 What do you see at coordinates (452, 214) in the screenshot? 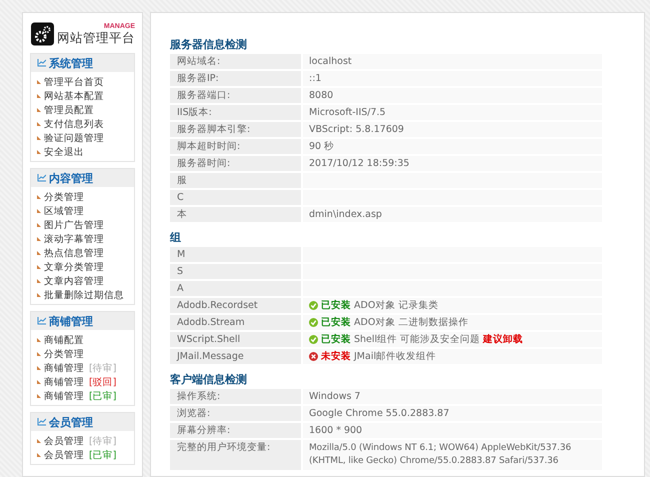
I see `value-cell: dmin\index.asp` at bounding box center [452, 214].